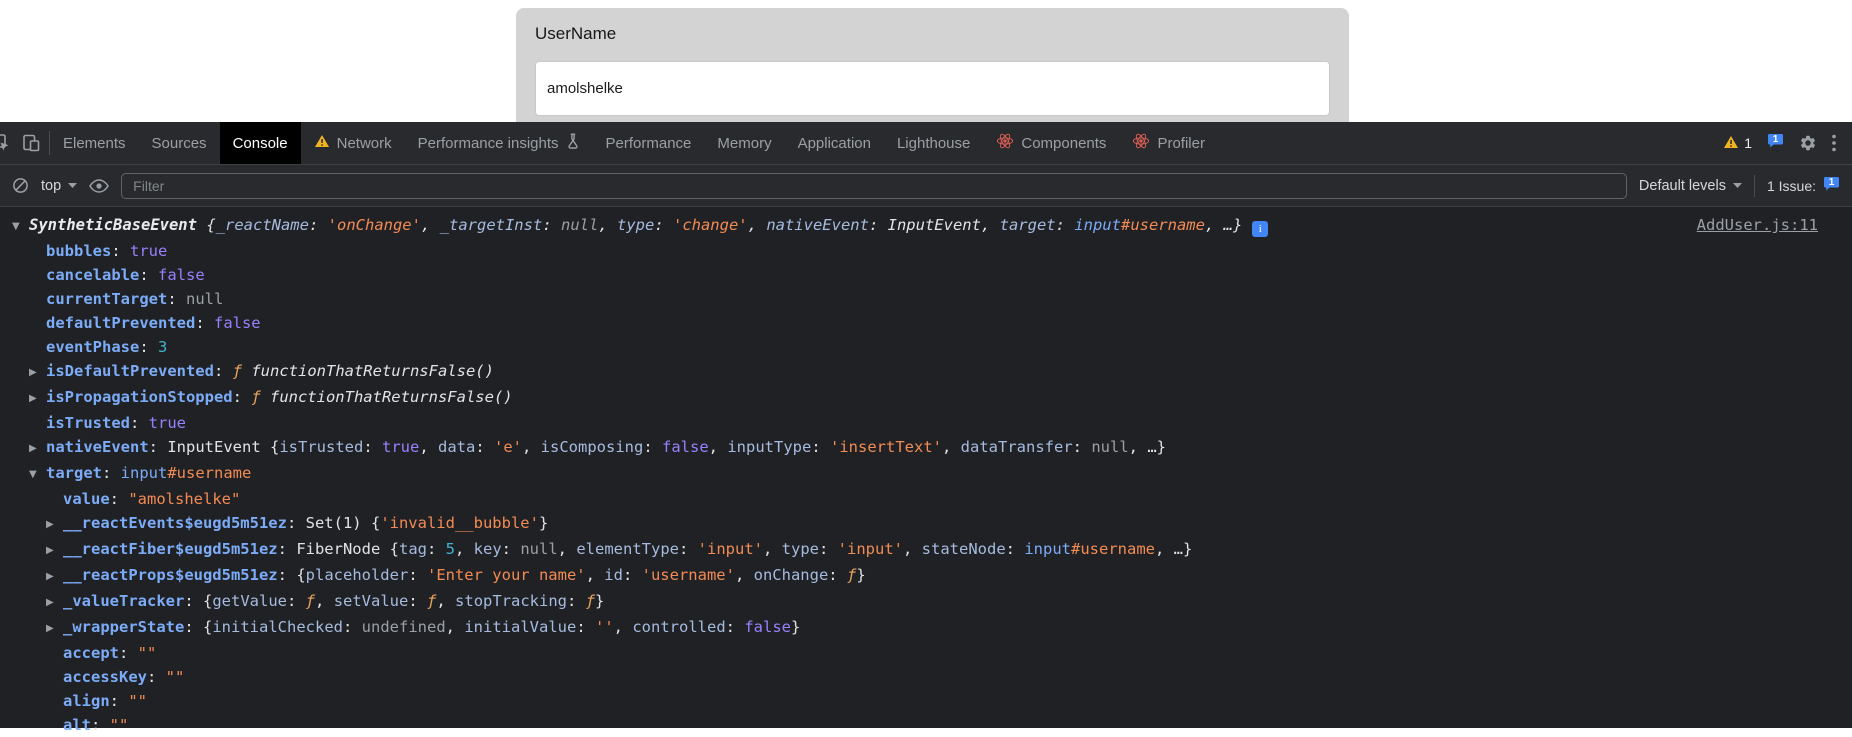 The width and height of the screenshot is (1852, 737). I want to click on log-levels-dropdown: Default levels, so click(1690, 186).